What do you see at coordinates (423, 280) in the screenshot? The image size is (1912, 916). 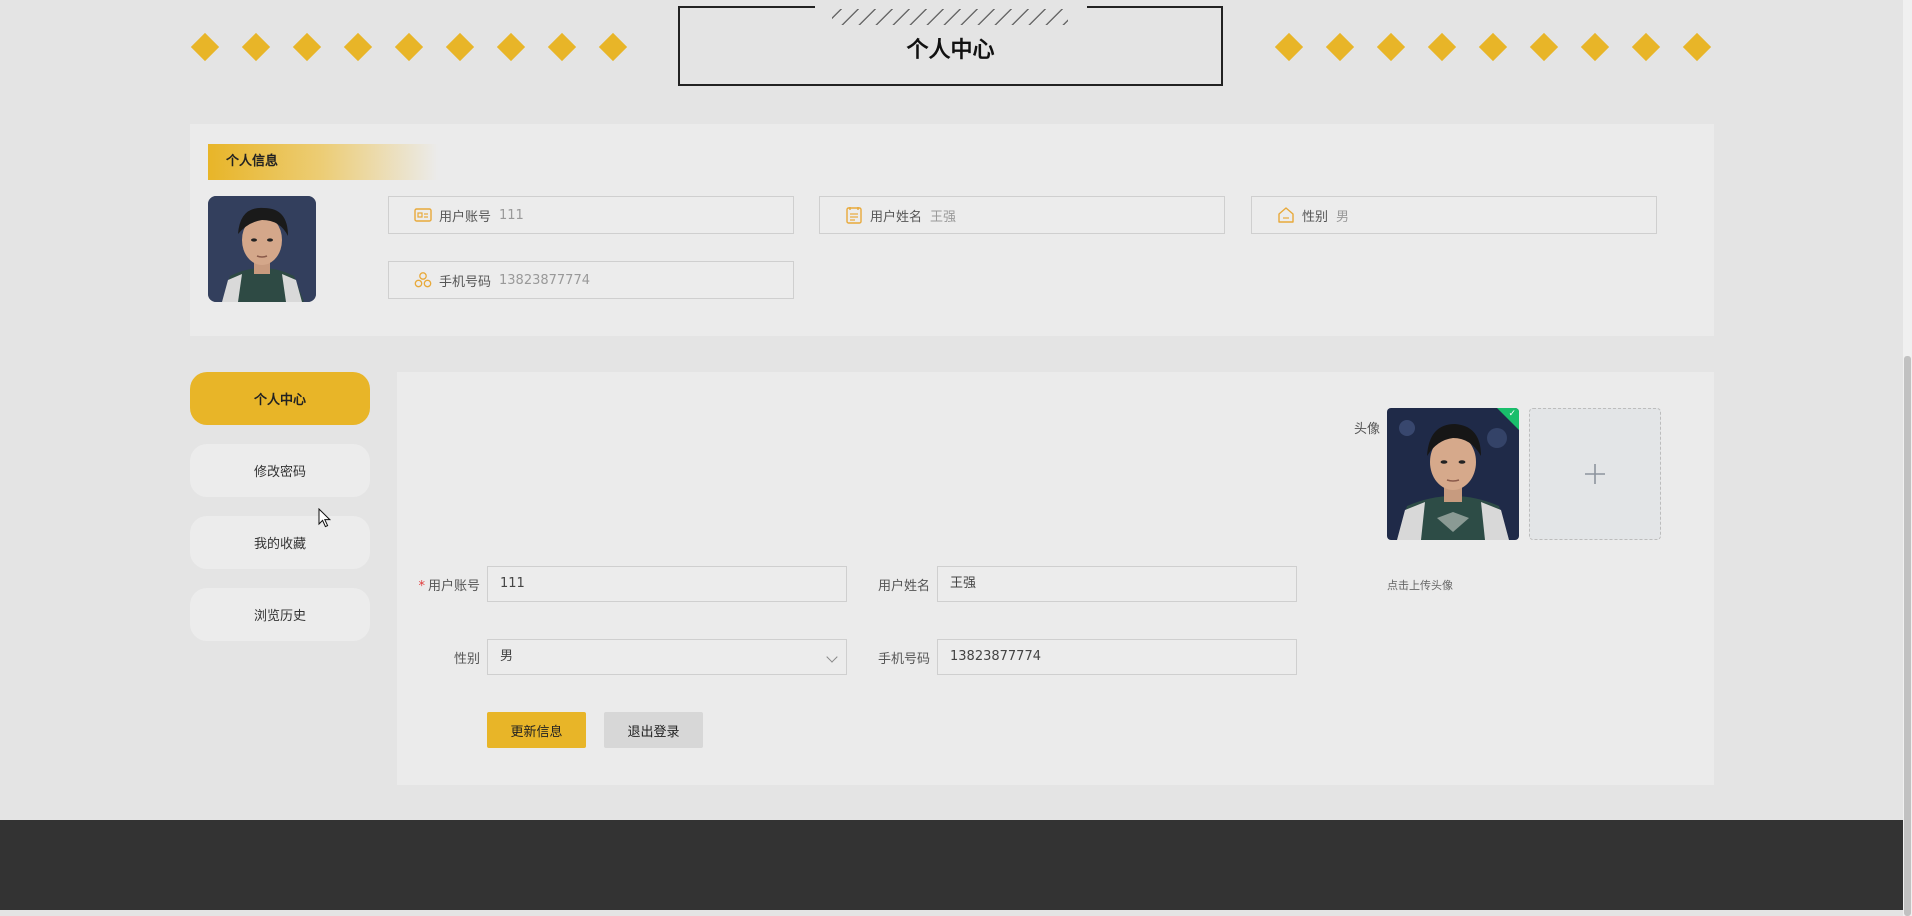 I see `phone-icon` at bounding box center [423, 280].